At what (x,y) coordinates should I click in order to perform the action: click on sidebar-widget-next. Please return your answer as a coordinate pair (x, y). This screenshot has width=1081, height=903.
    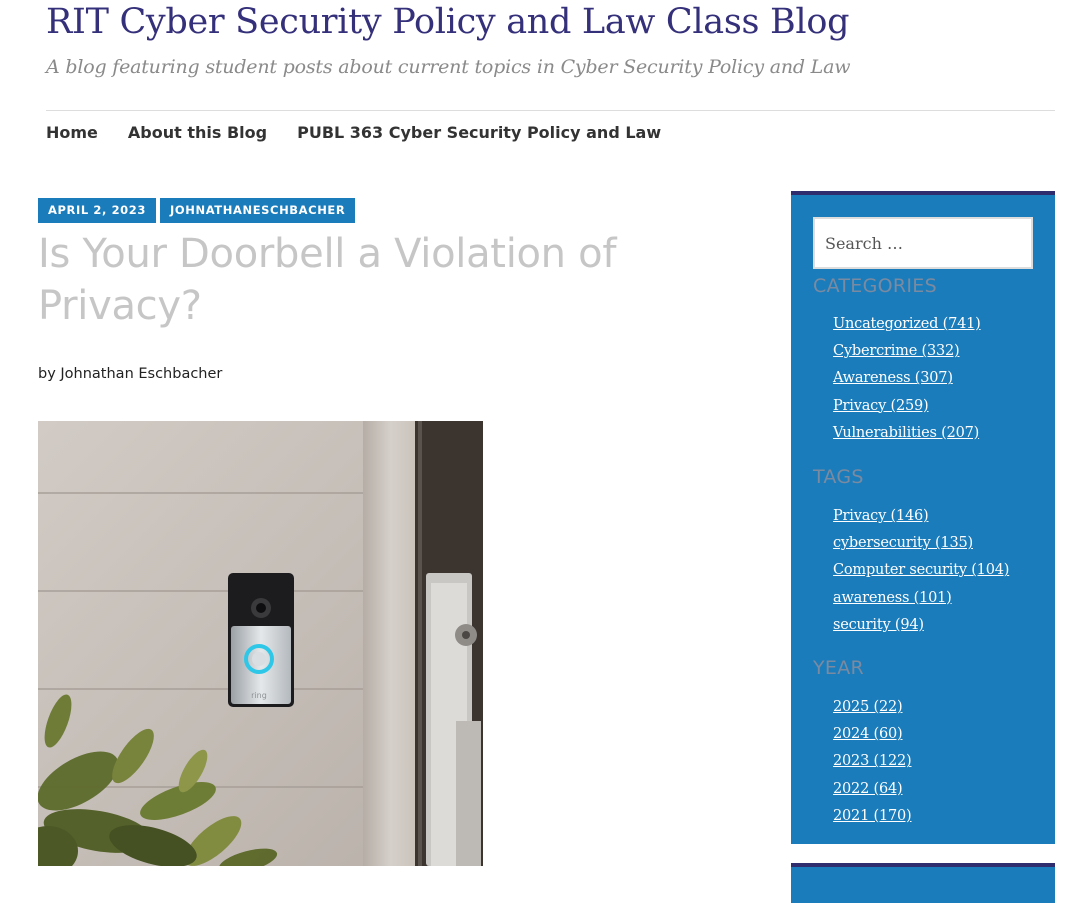
    Looking at the image, I should click on (923, 883).